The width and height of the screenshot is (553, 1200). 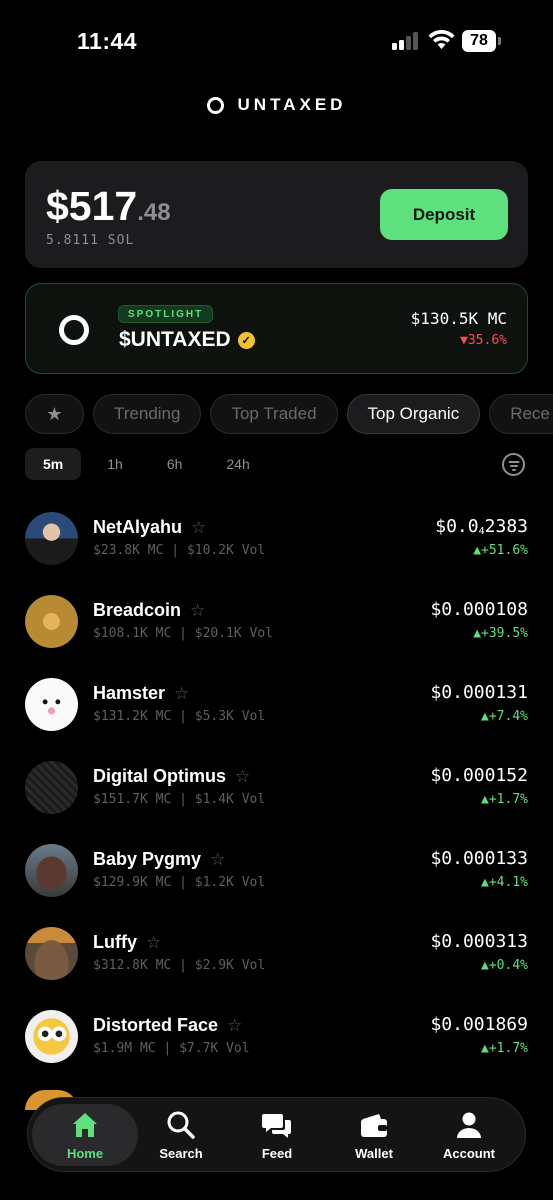 I want to click on nav-search: Search, so click(x=181, y=1135).